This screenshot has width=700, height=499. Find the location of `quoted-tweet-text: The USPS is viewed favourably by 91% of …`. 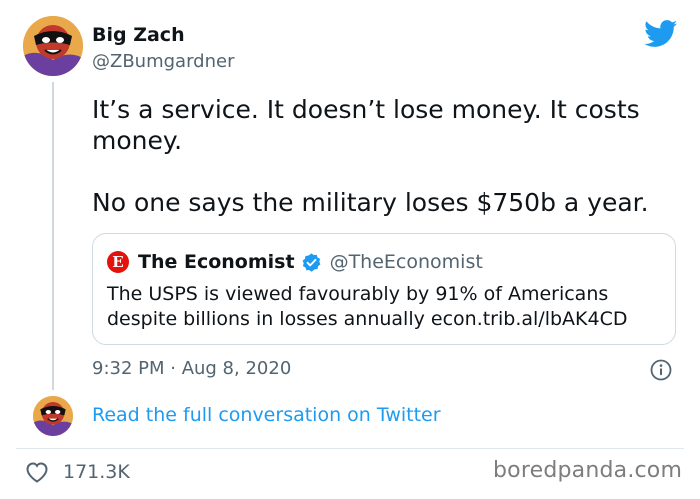

quoted-tweet-text: The USPS is viewed favourably by 91% of … is located at coordinates (367, 306).